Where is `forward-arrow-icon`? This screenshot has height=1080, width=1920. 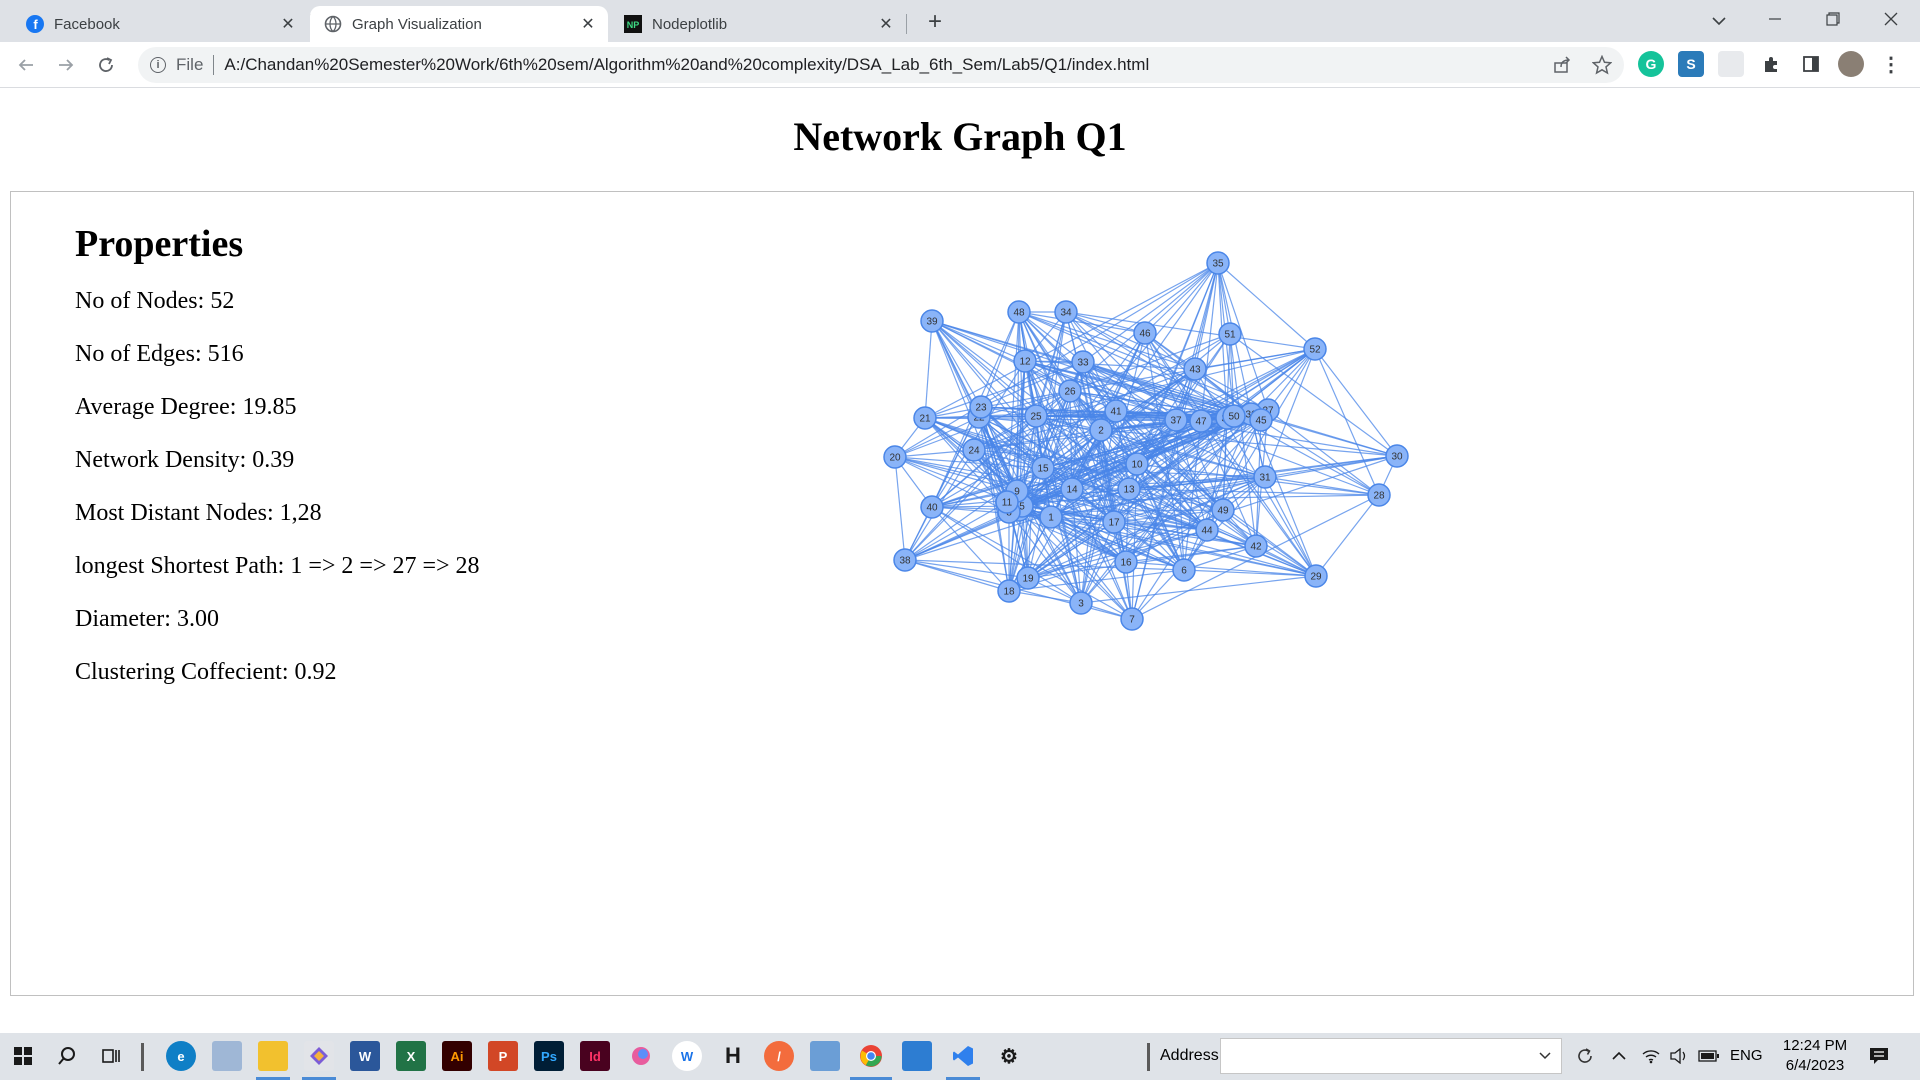 forward-arrow-icon is located at coordinates (66, 65).